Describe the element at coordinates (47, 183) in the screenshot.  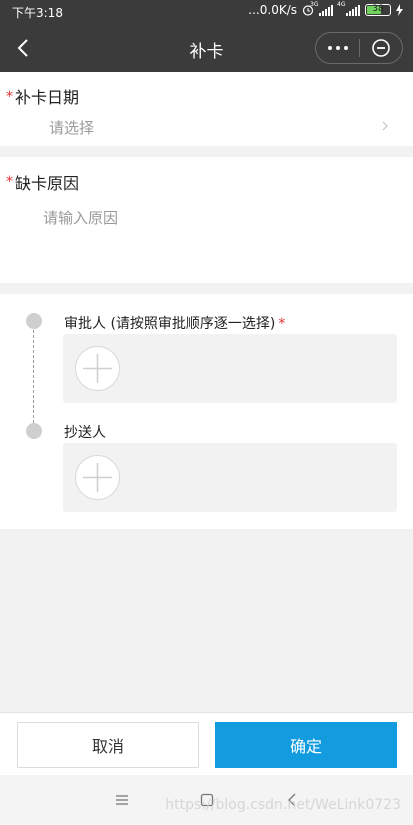
I see `reason-label: 缺卡原因` at that location.